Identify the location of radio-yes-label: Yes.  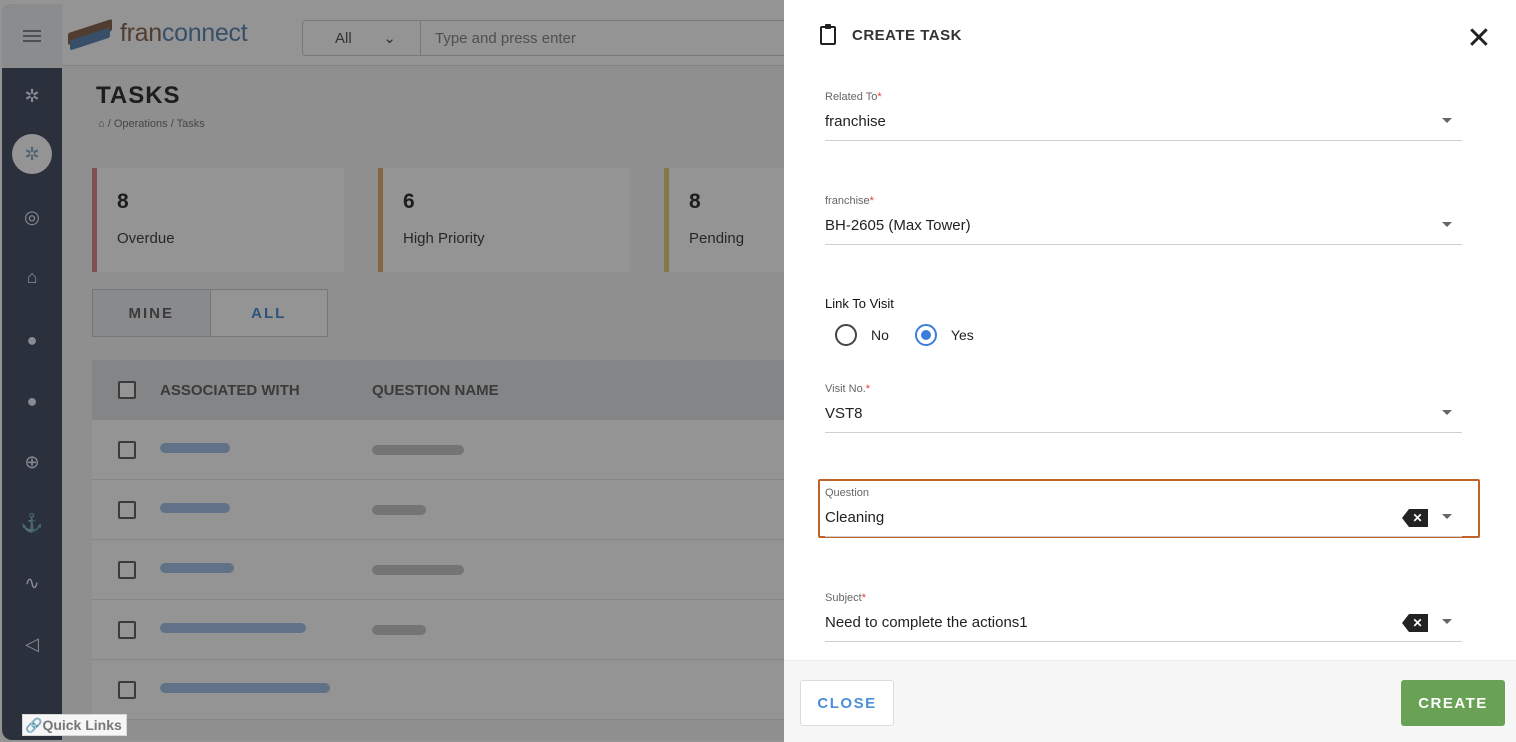
(962, 335).